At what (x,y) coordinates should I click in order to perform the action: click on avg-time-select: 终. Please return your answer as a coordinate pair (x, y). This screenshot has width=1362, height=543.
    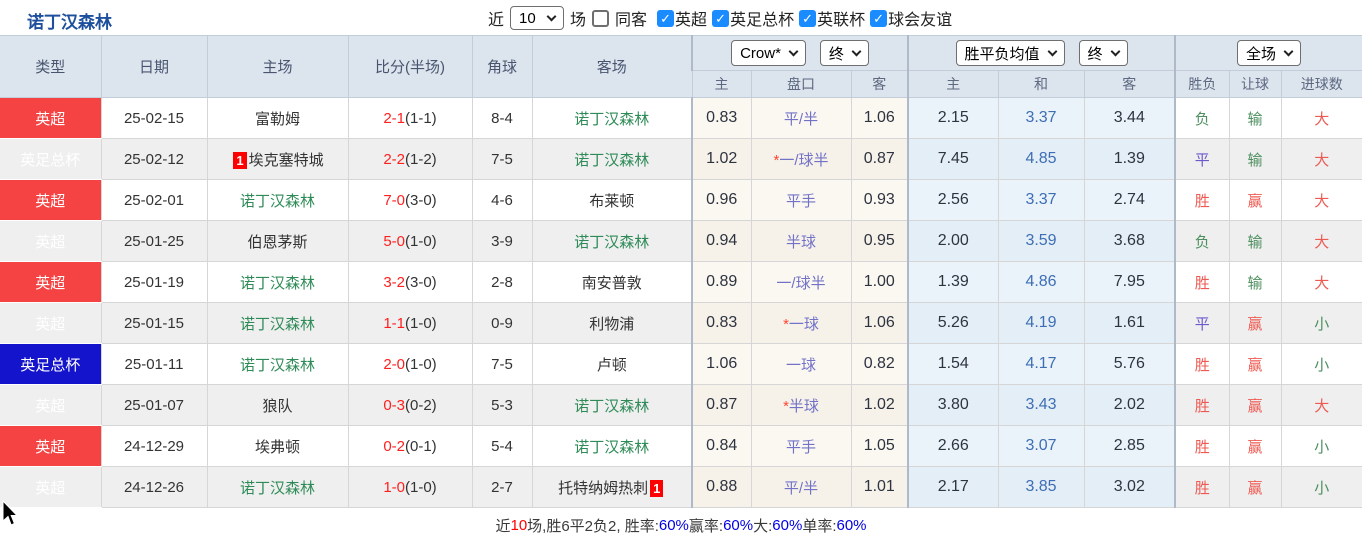
    Looking at the image, I should click on (1103, 53).